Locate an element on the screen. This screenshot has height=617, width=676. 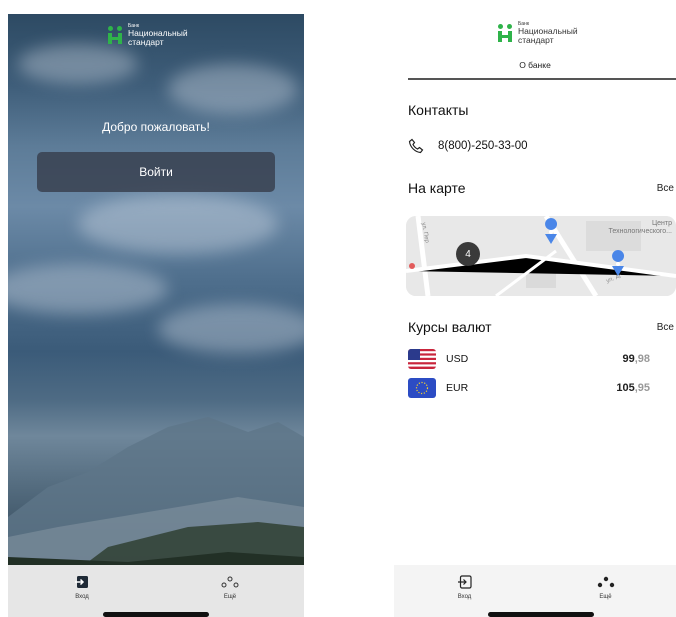
rate-row-eur: EUR 105,95 is located at coordinates (542, 388).